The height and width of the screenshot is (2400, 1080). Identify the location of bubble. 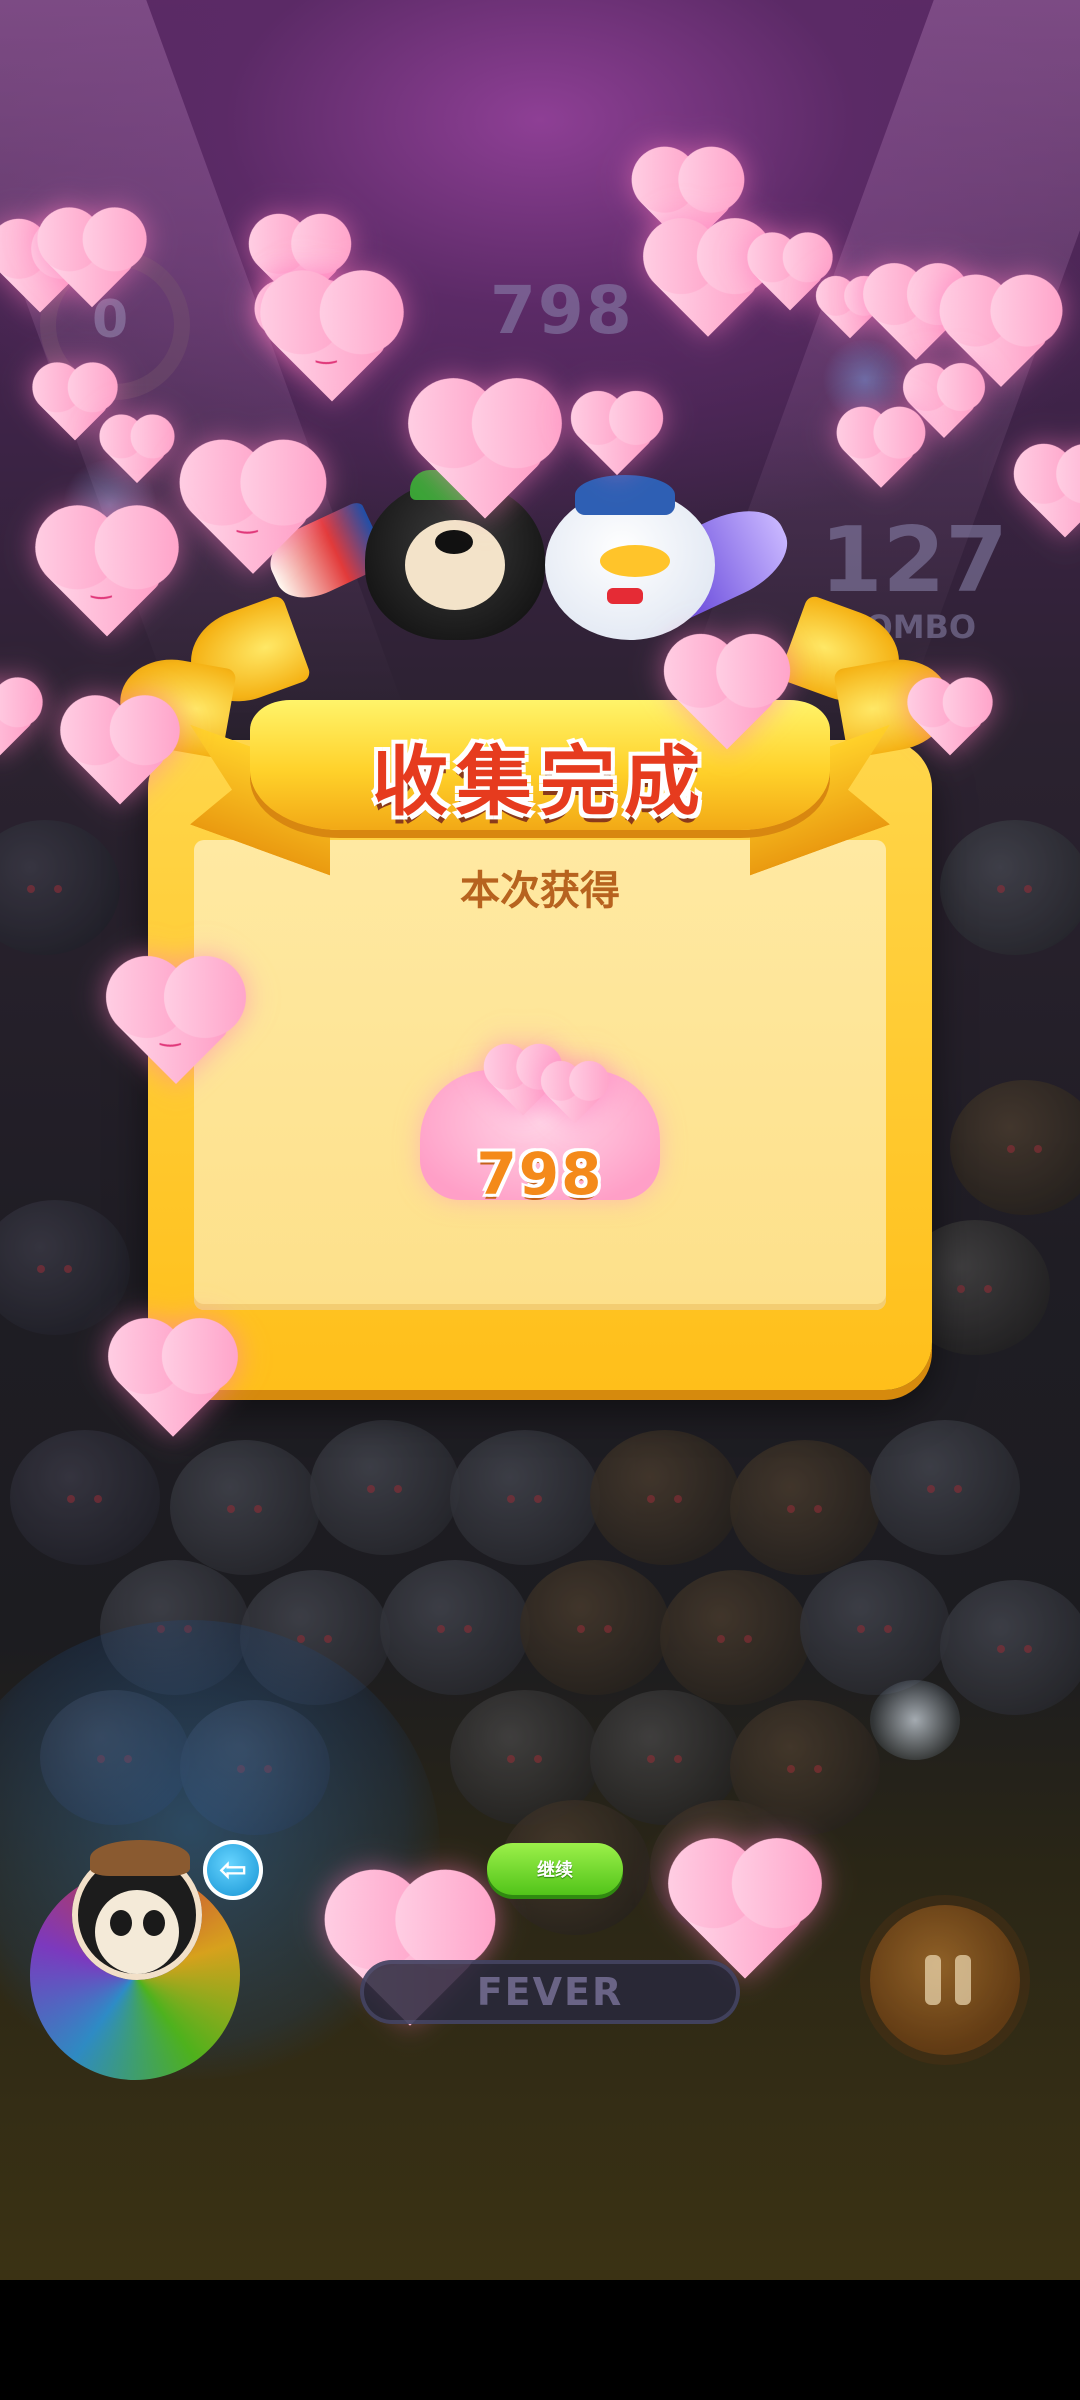
(915, 1720).